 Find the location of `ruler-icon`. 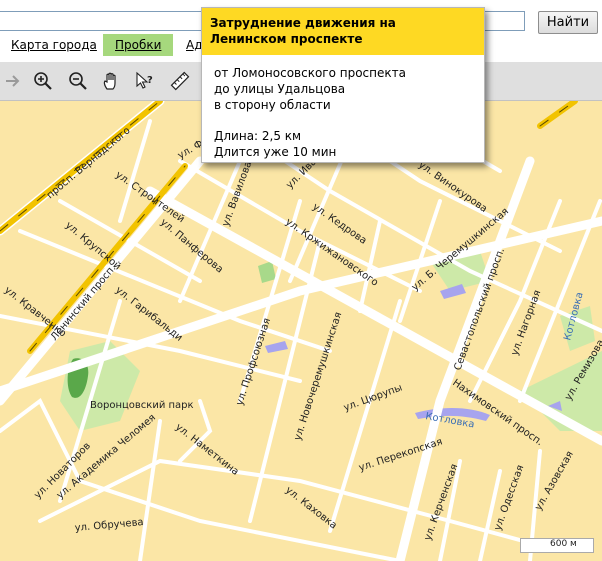

ruler-icon is located at coordinates (180, 81).